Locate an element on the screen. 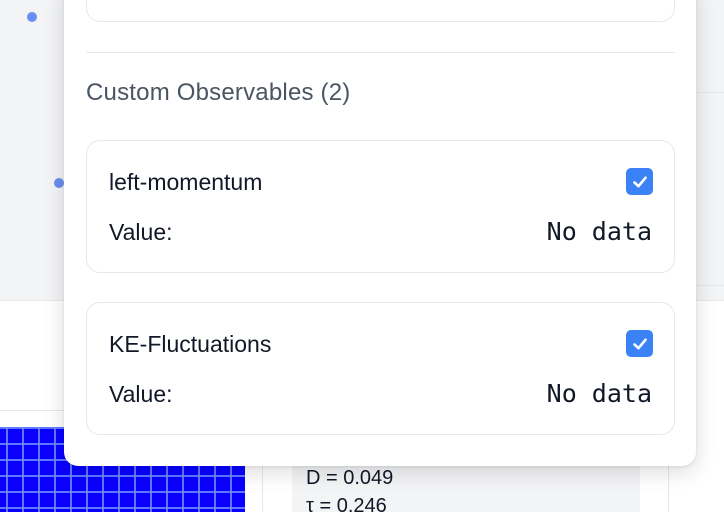 The image size is (724, 512). section-divider is located at coordinates (380, 52).